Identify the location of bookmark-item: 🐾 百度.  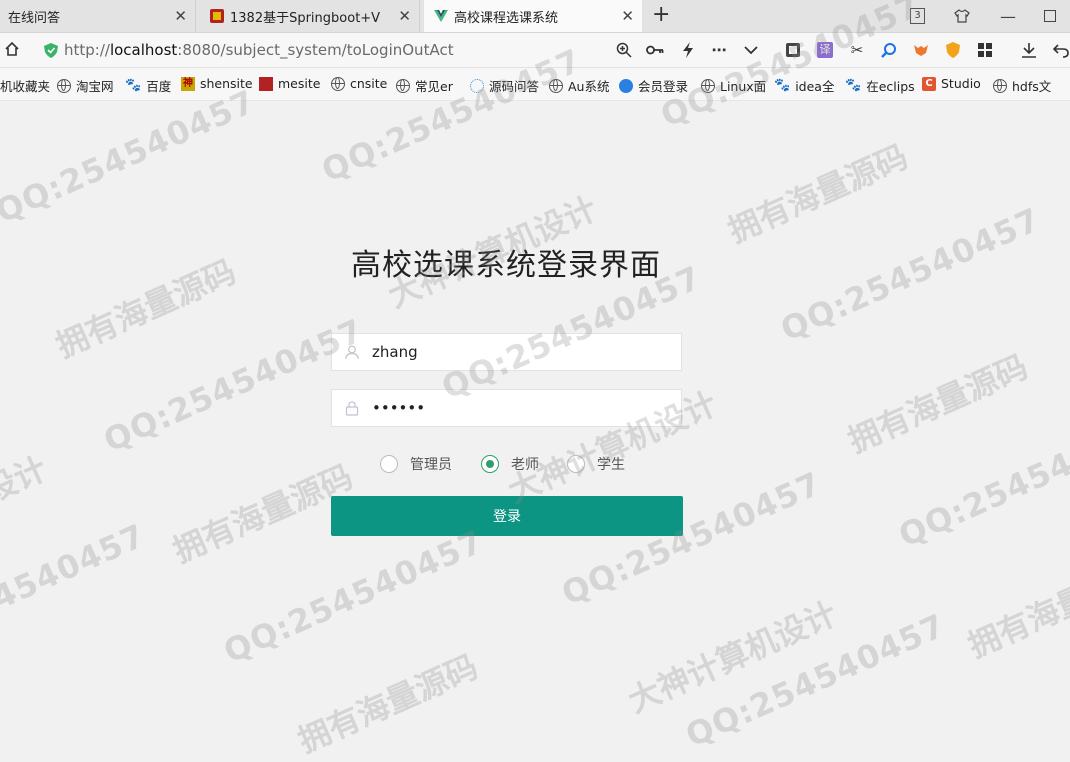
(148, 85).